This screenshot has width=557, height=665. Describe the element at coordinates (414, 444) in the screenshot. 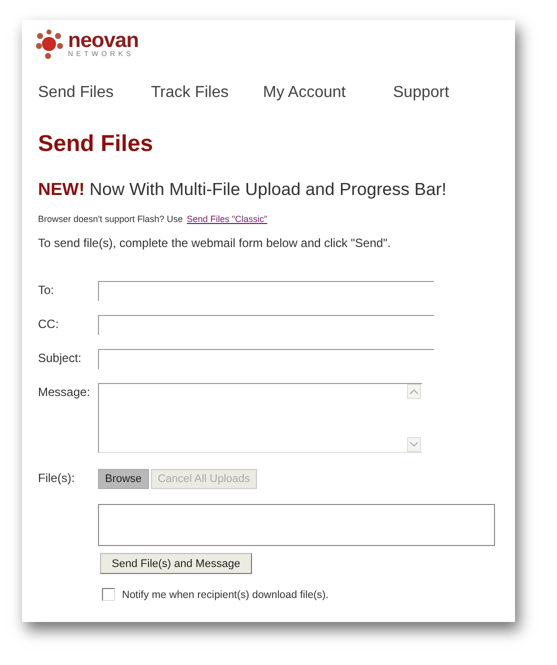

I see `scroll-down-icon` at that location.